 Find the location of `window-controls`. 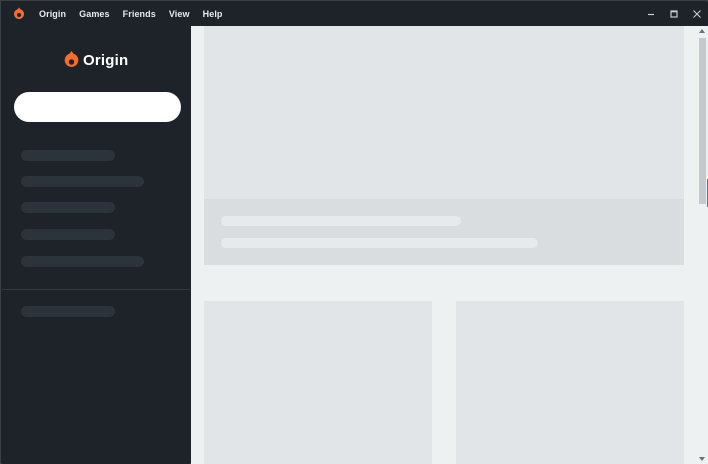

window-controls is located at coordinates (673, 14).